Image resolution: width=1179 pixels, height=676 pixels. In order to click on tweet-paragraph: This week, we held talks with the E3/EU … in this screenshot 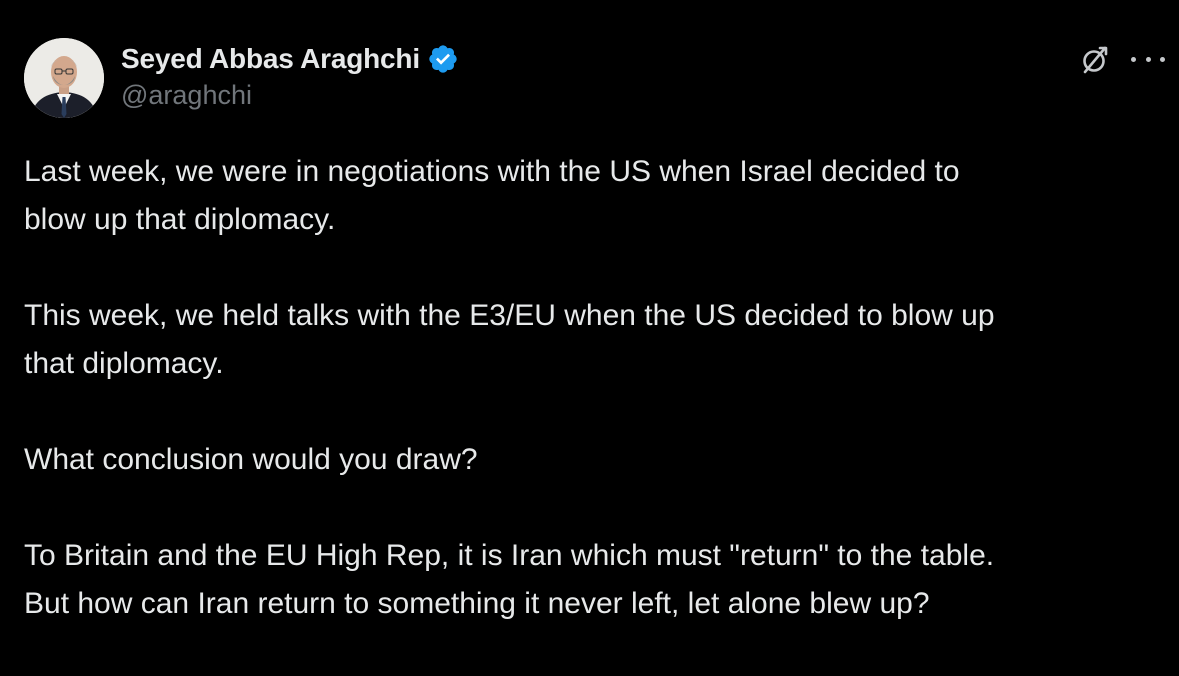, I will do `click(599, 340)`.